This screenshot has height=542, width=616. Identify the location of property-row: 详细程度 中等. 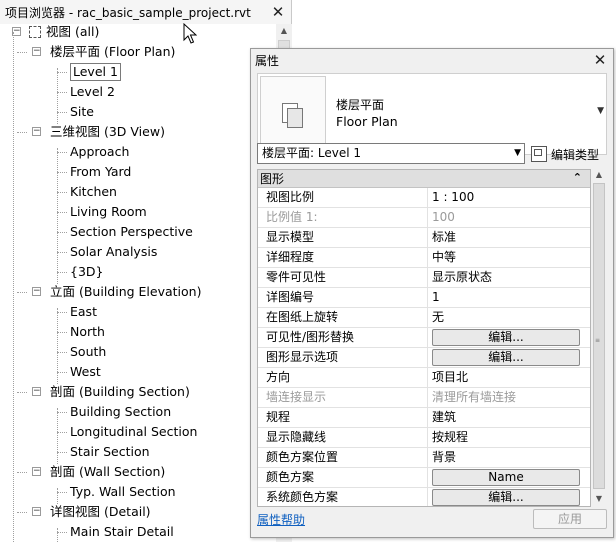
(424, 258).